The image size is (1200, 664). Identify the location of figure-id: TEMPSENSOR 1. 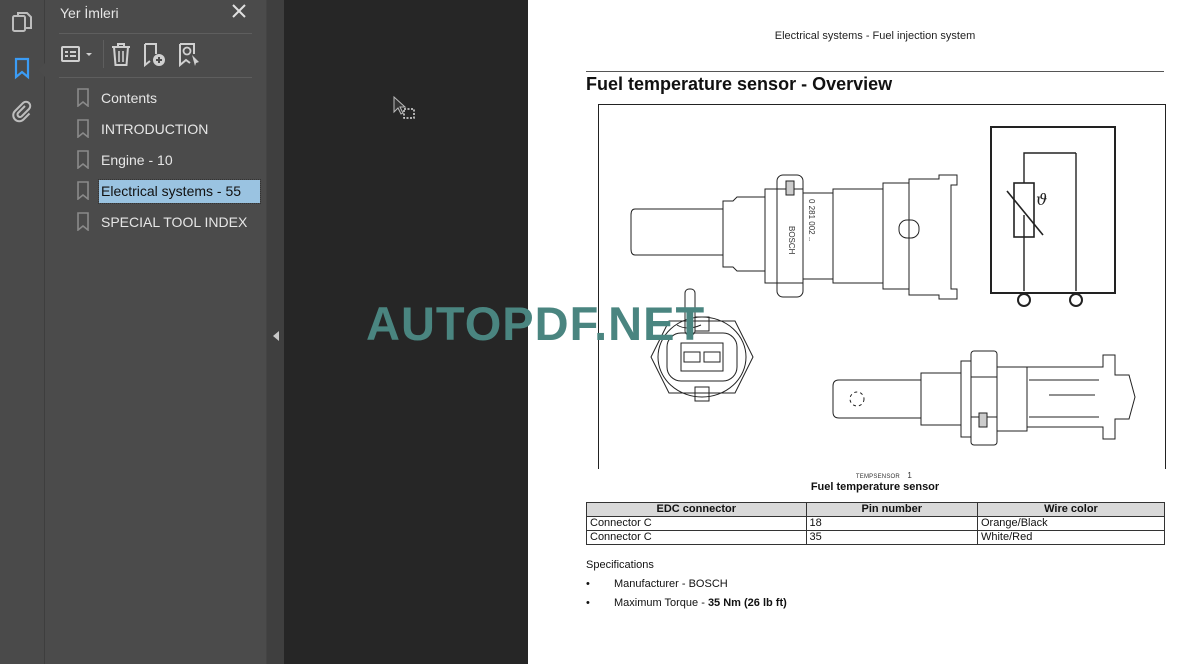
(864, 475).